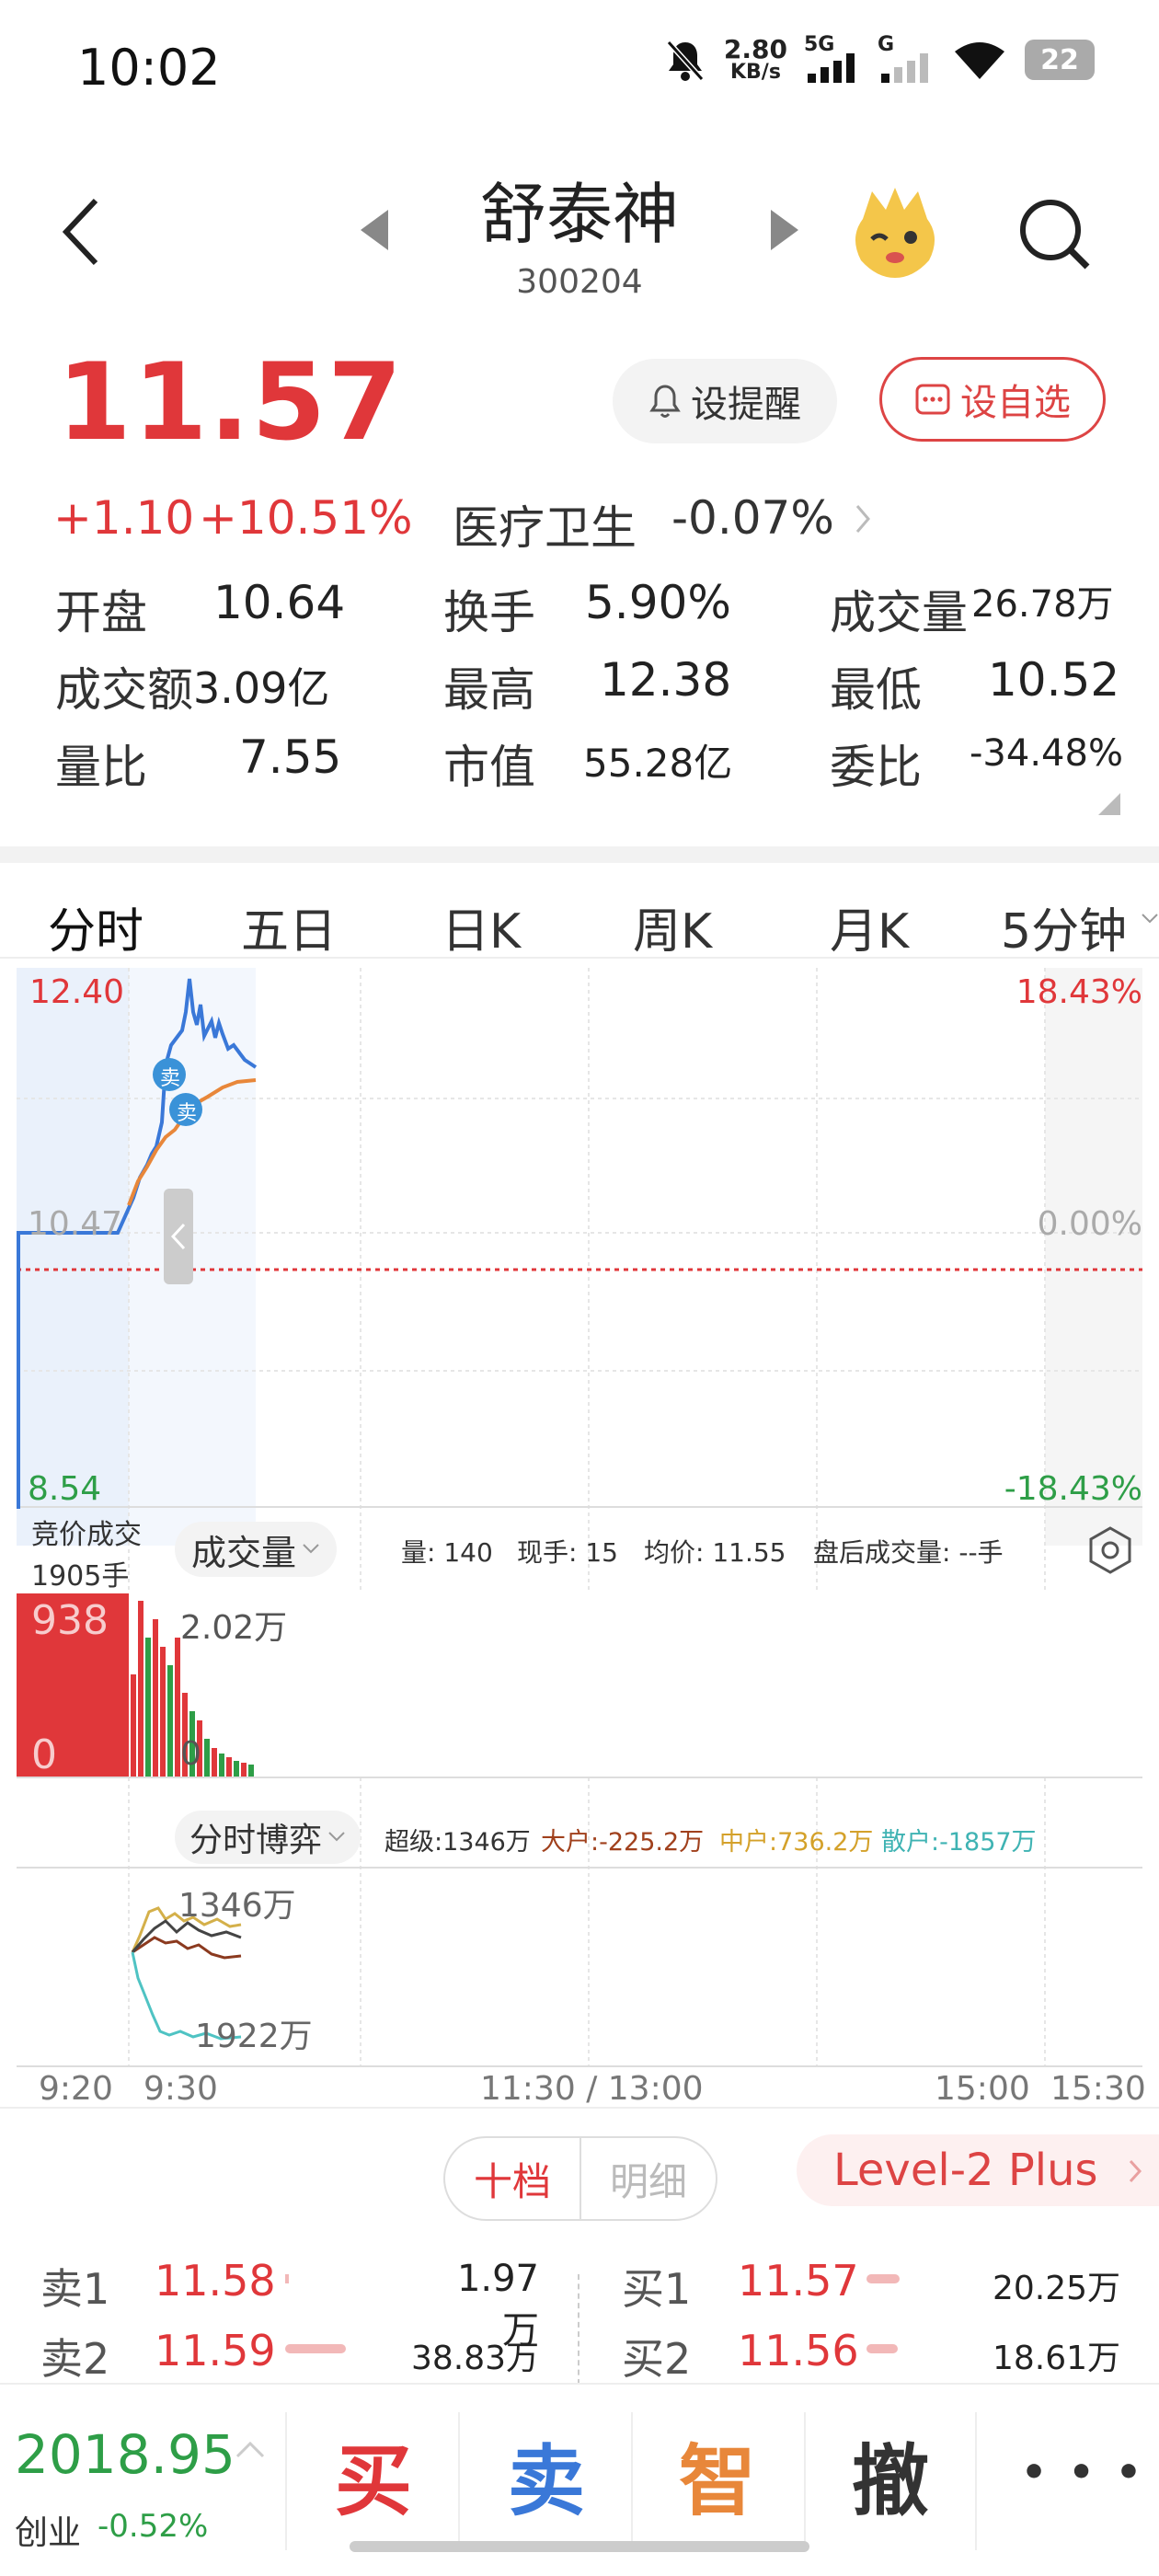 Image resolution: width=1159 pixels, height=2576 pixels. What do you see at coordinates (1083, 2472) in the screenshot?
I see `more-button: • • •` at bounding box center [1083, 2472].